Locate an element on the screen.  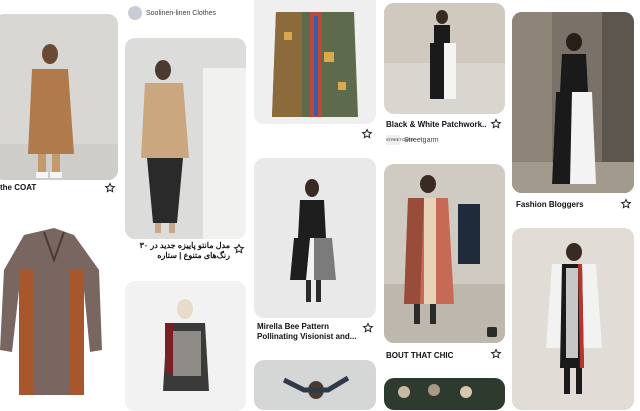
pin-title: Fashion Bloggers is located at coordinates (561, 205).